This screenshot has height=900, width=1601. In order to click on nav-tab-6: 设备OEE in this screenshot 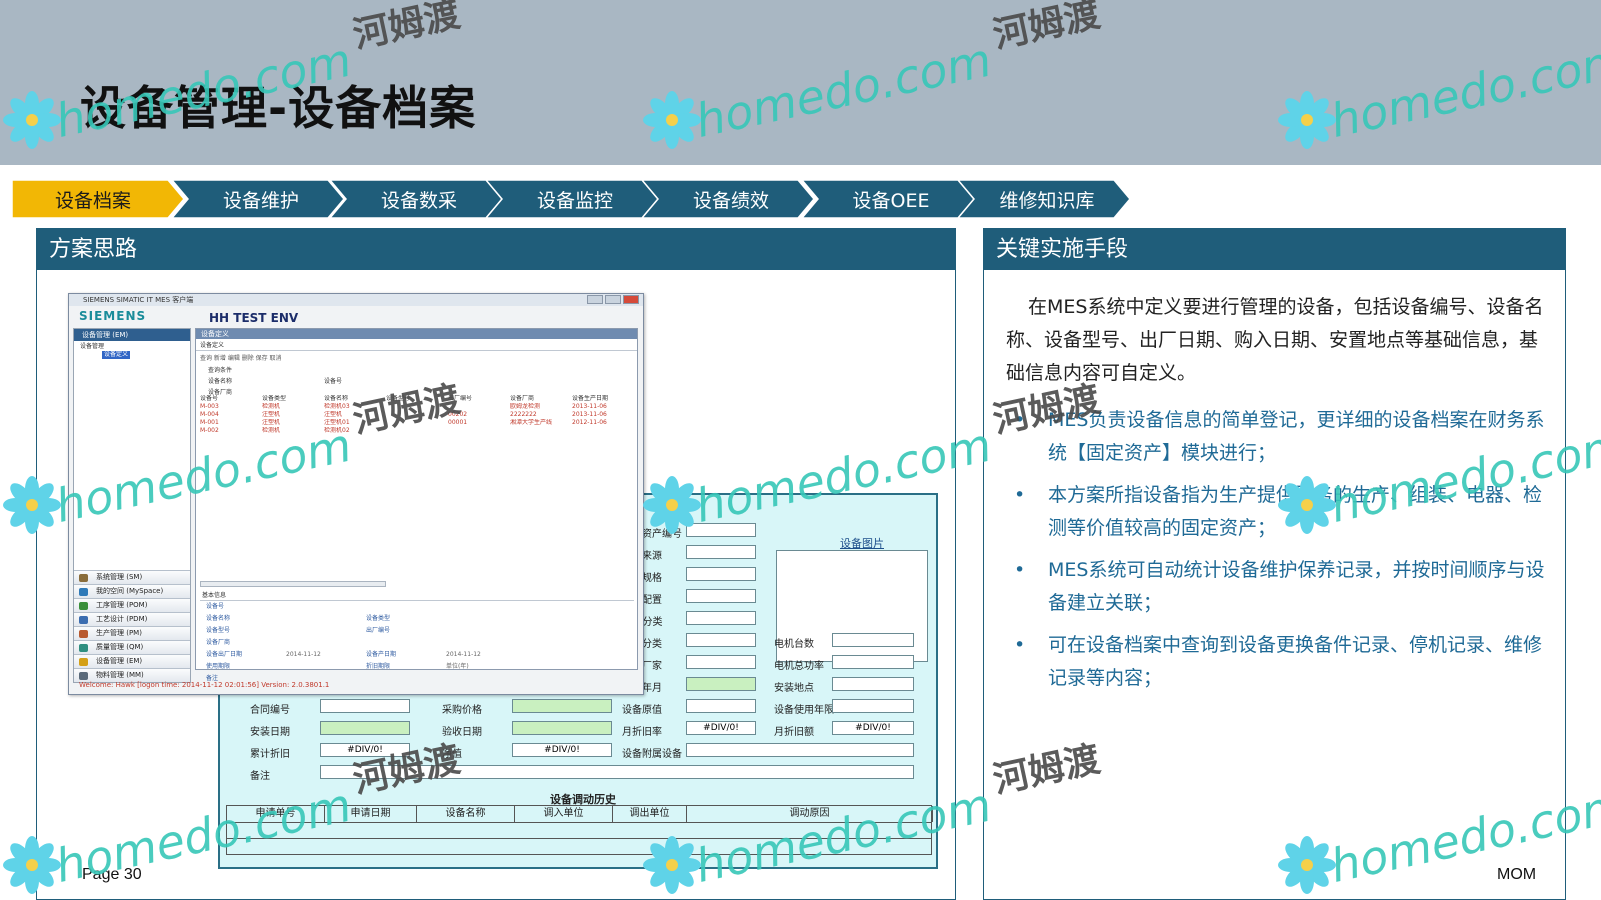, I will do `click(888, 199)`.